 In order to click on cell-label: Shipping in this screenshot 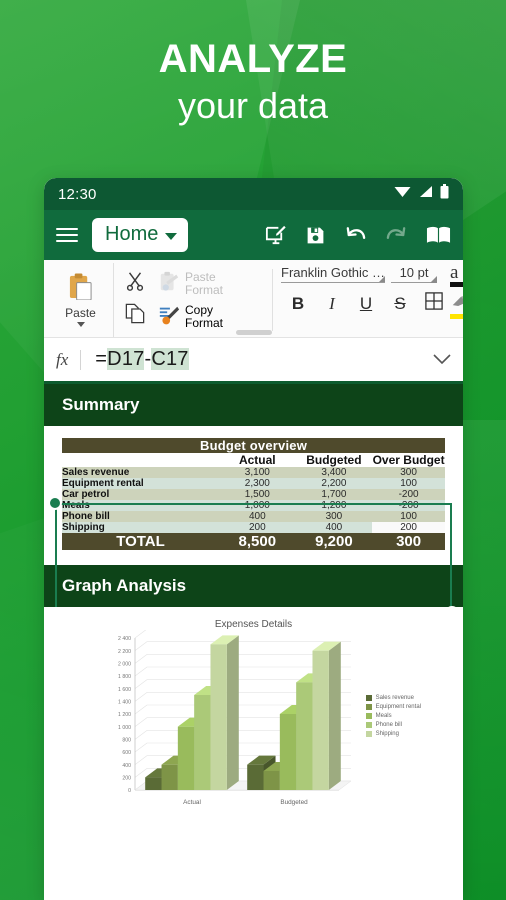, I will do `click(141, 527)`.